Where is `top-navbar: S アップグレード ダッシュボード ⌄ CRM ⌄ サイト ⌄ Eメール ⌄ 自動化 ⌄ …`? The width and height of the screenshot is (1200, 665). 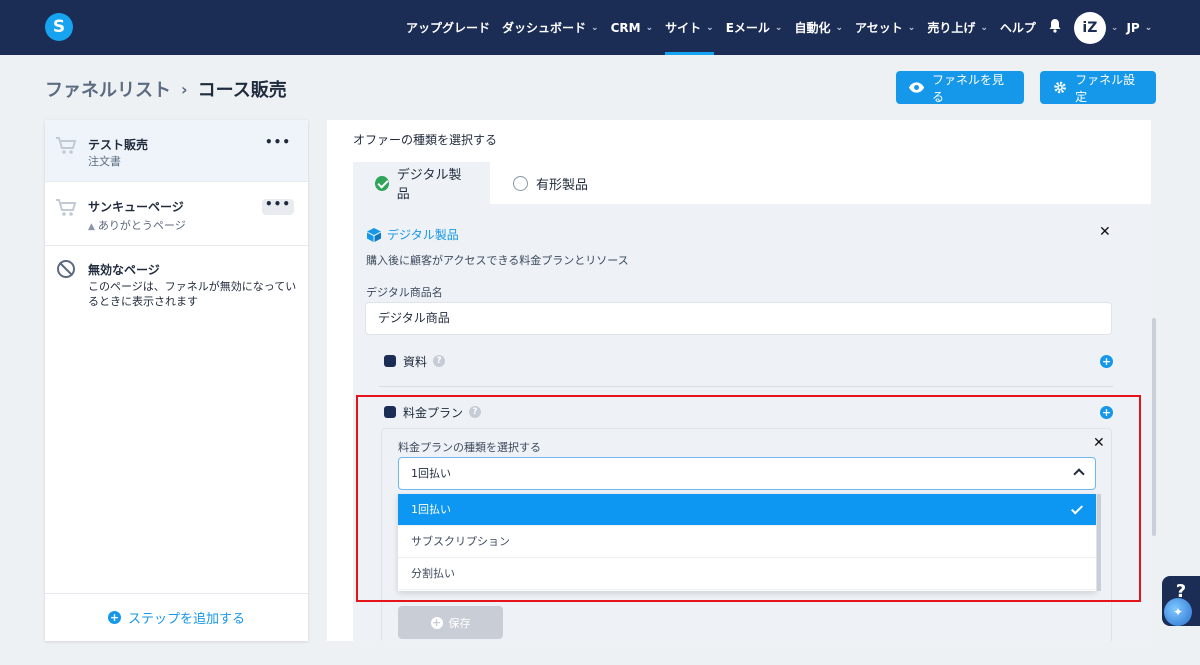
top-navbar: S アップグレード ダッシュボード ⌄ CRM ⌄ サイト ⌄ Eメール ⌄ 自動化 ⌄ … is located at coordinates (600, 27).